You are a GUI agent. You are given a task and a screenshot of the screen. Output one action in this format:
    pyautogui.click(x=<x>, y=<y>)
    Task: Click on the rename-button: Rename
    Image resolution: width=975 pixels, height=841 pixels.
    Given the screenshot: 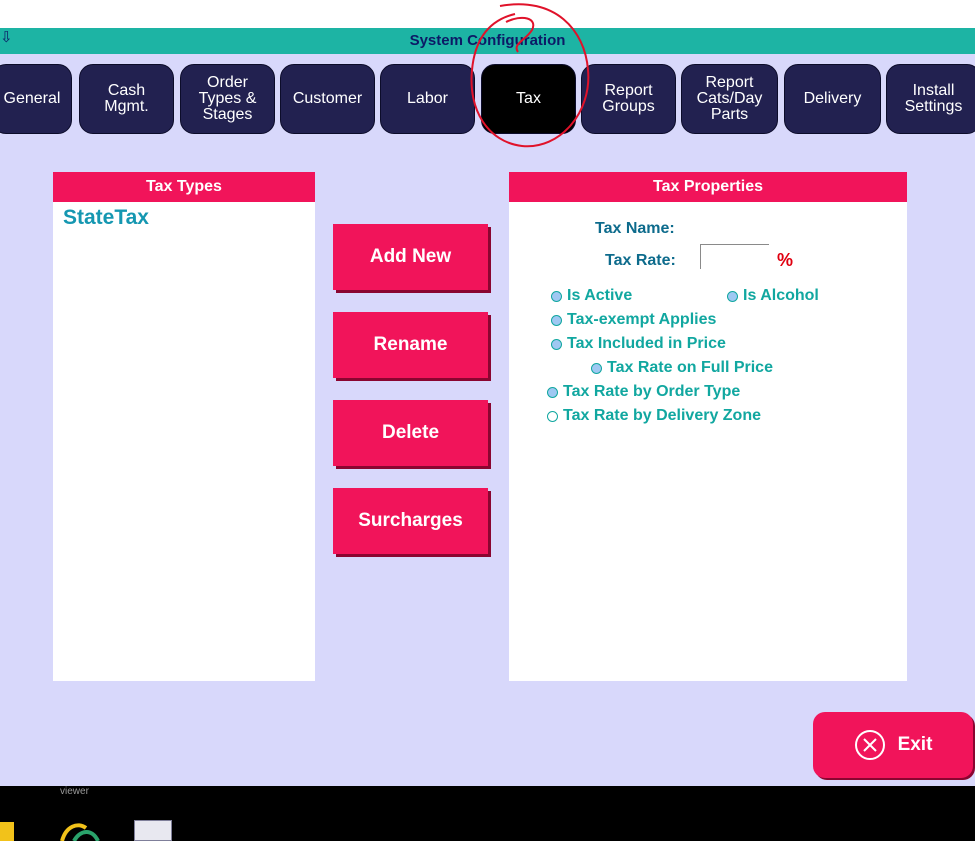 What is the action you would take?
    pyautogui.click(x=410, y=345)
    